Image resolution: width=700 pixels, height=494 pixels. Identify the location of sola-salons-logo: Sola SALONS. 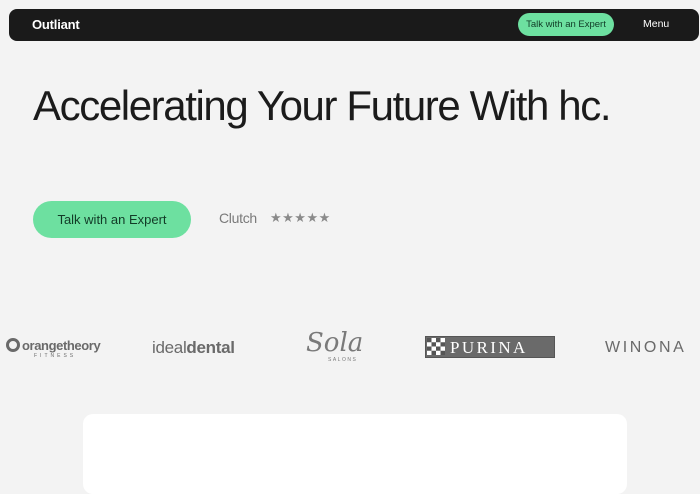
(341, 346).